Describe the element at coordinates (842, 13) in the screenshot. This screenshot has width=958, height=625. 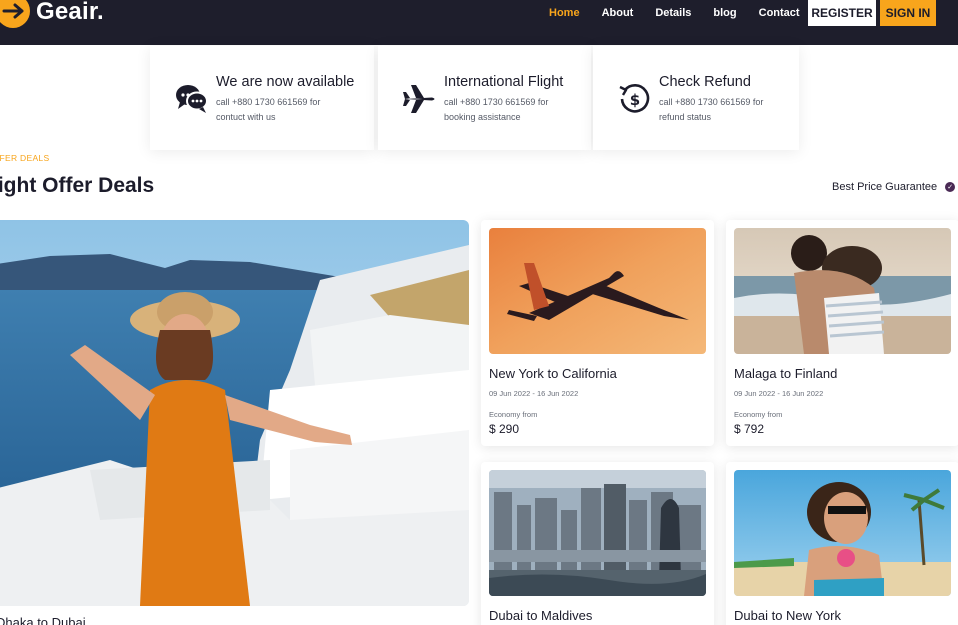
I see `register-button: REGISTER` at that location.